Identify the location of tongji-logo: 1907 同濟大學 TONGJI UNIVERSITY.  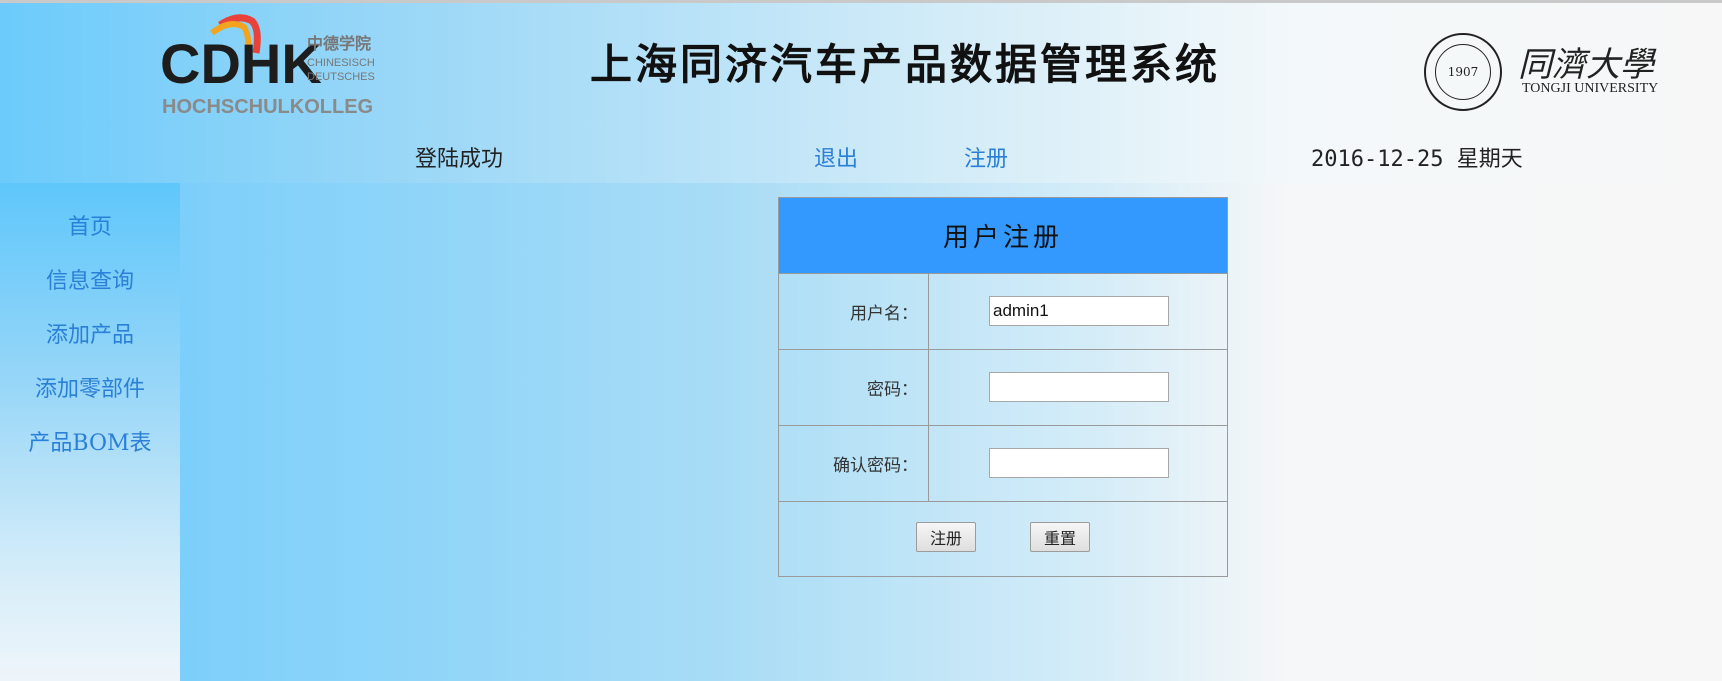
(1546, 74).